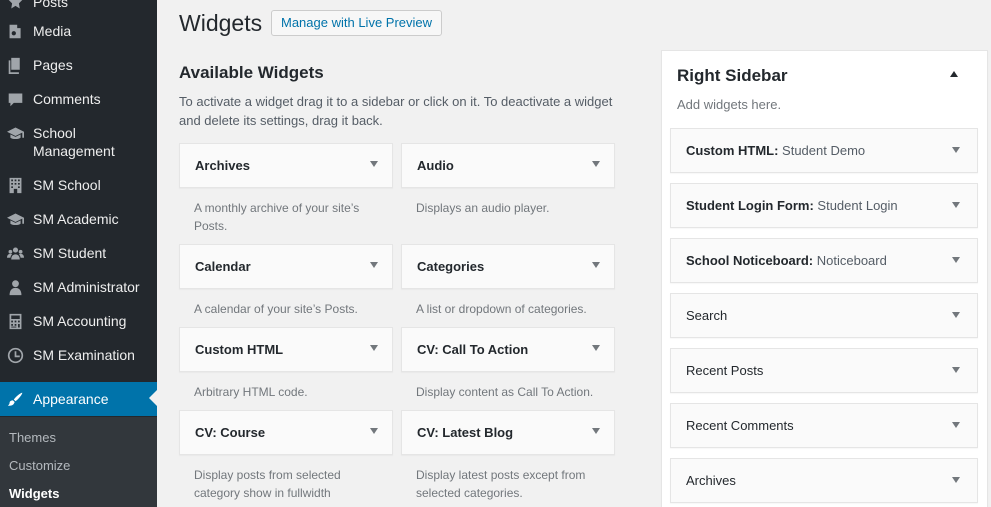 This screenshot has width=991, height=507. I want to click on widget-title: Custom HTML: Student Demo, so click(775, 150).